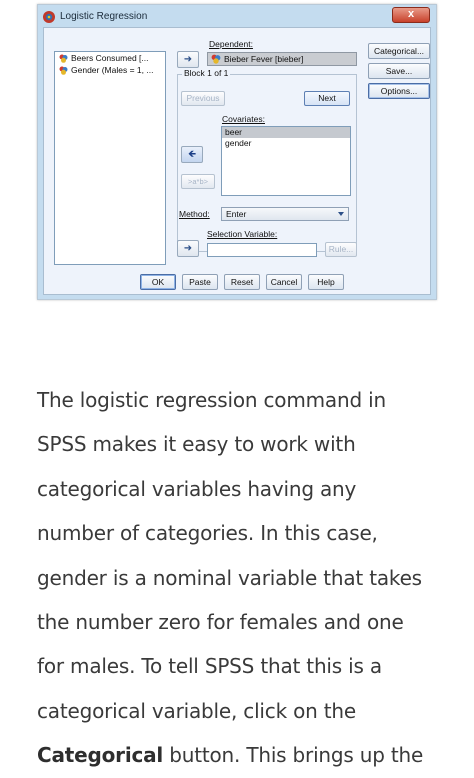  What do you see at coordinates (197, 488) in the screenshot?
I see `article-line: categorical variables having any` at bounding box center [197, 488].